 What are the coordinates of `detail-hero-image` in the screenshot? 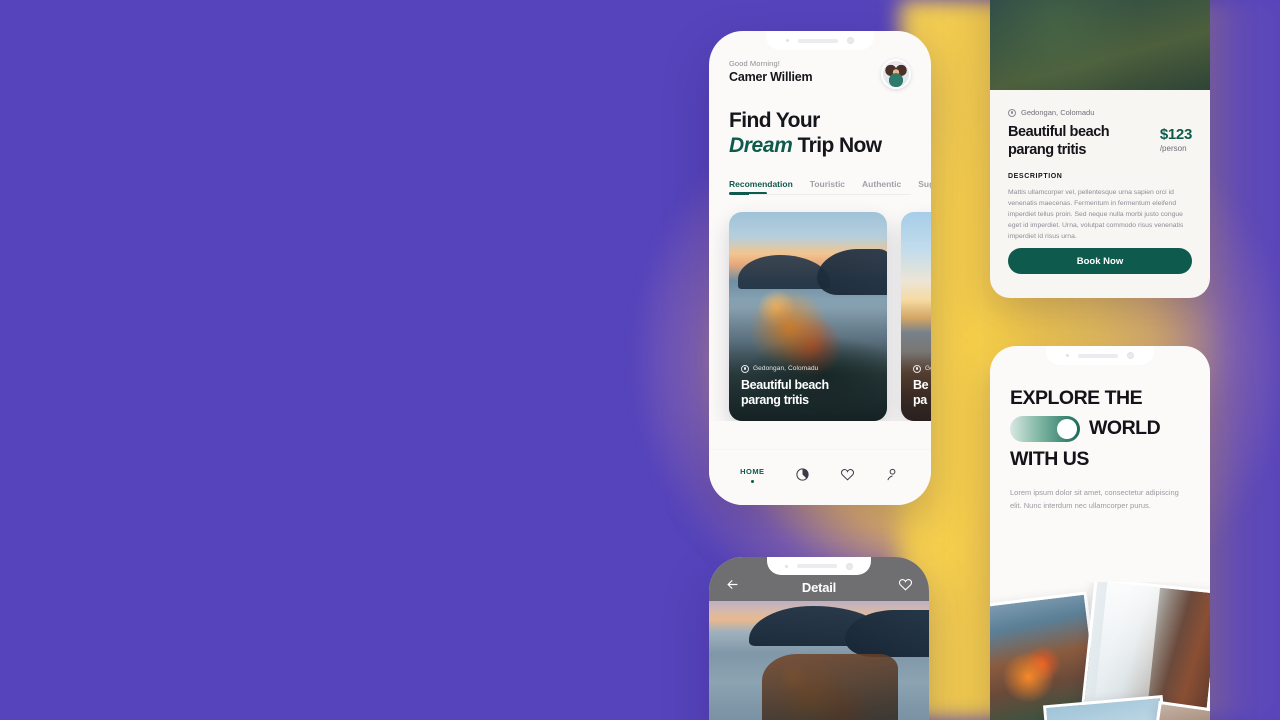 It's located at (819, 660).